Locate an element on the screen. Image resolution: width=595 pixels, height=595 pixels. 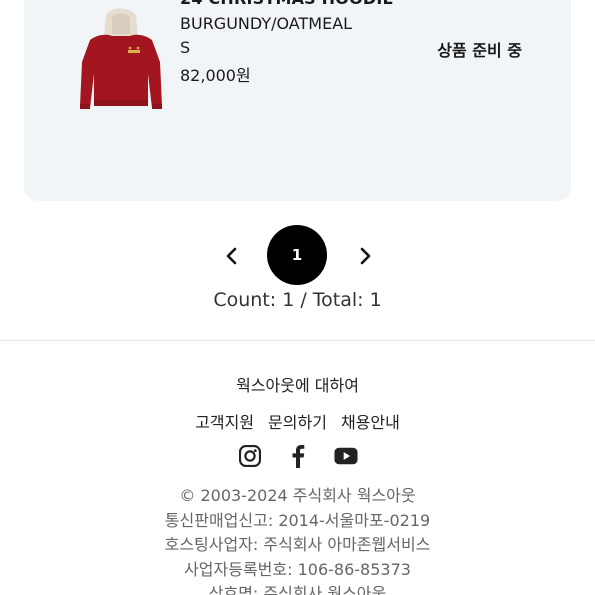
facebook-icon is located at coordinates (298, 456).